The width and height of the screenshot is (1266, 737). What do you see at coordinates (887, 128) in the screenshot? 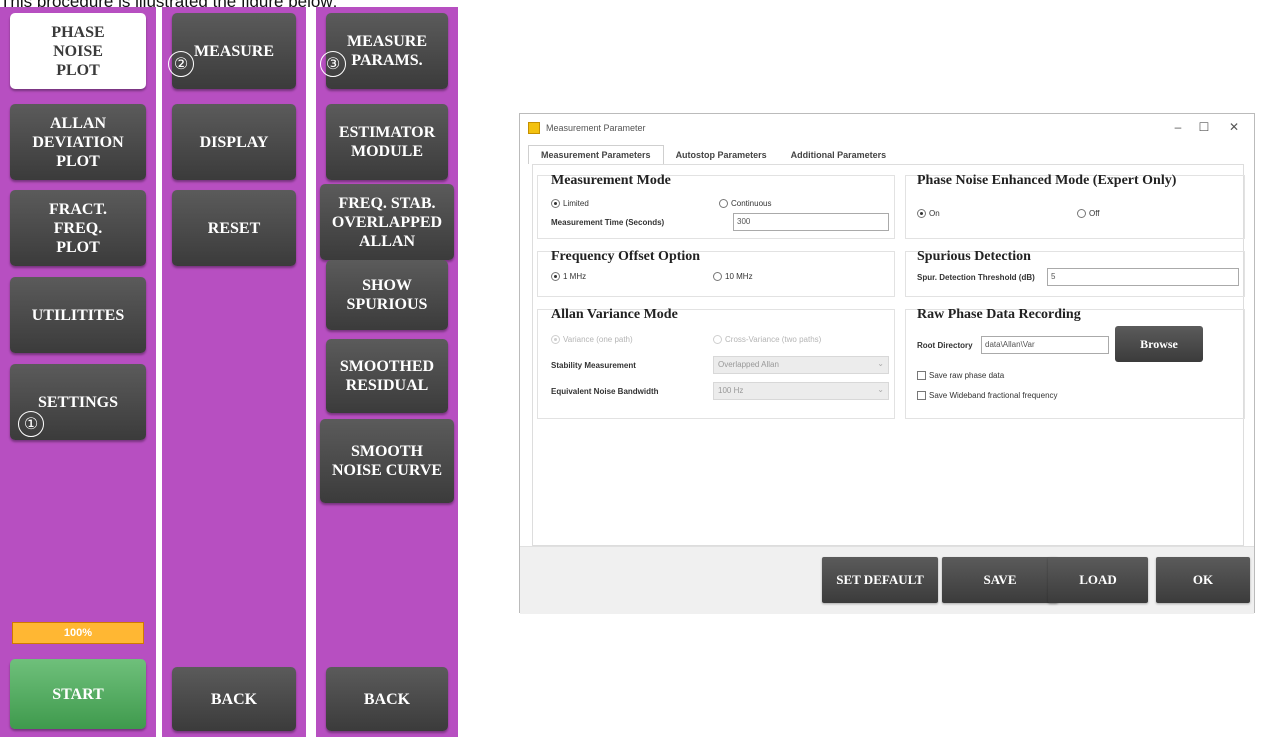
I see `dialog-titlebar: Measurement Parameter` at bounding box center [887, 128].